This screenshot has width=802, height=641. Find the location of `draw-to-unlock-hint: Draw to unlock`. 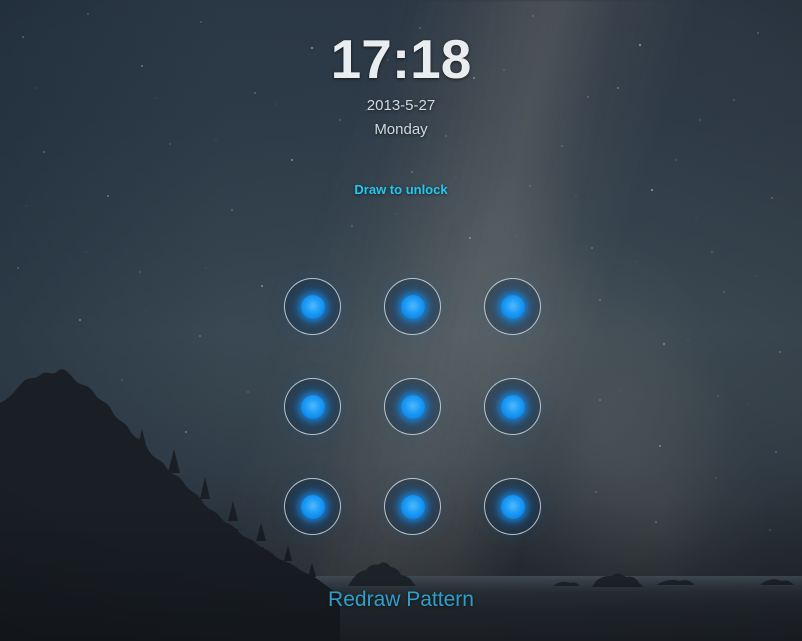

draw-to-unlock-hint: Draw to unlock is located at coordinates (401, 189).